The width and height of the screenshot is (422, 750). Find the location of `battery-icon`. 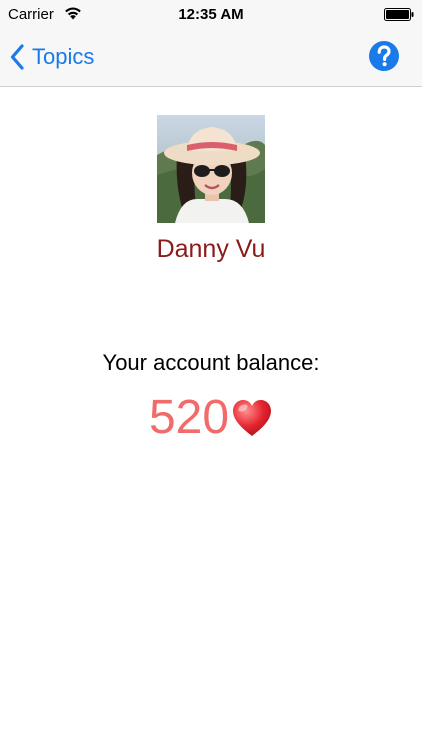

battery-icon is located at coordinates (399, 14).